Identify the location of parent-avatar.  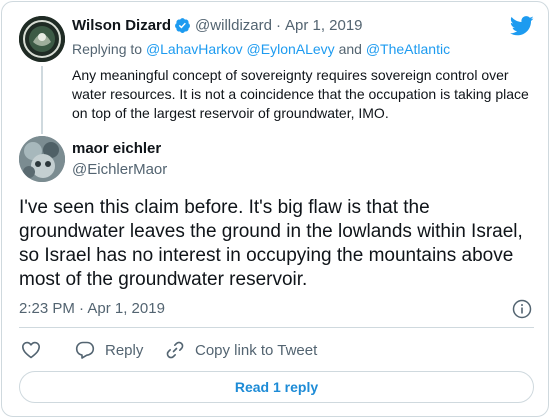
(42, 39).